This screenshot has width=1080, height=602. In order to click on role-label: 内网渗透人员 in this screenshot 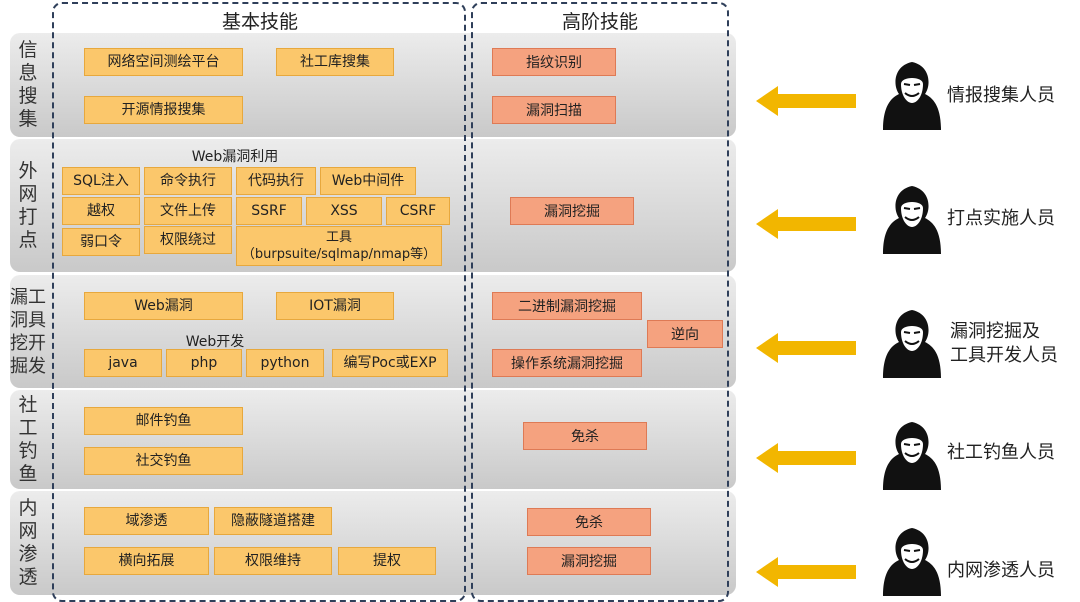, I will do `click(1001, 570)`.